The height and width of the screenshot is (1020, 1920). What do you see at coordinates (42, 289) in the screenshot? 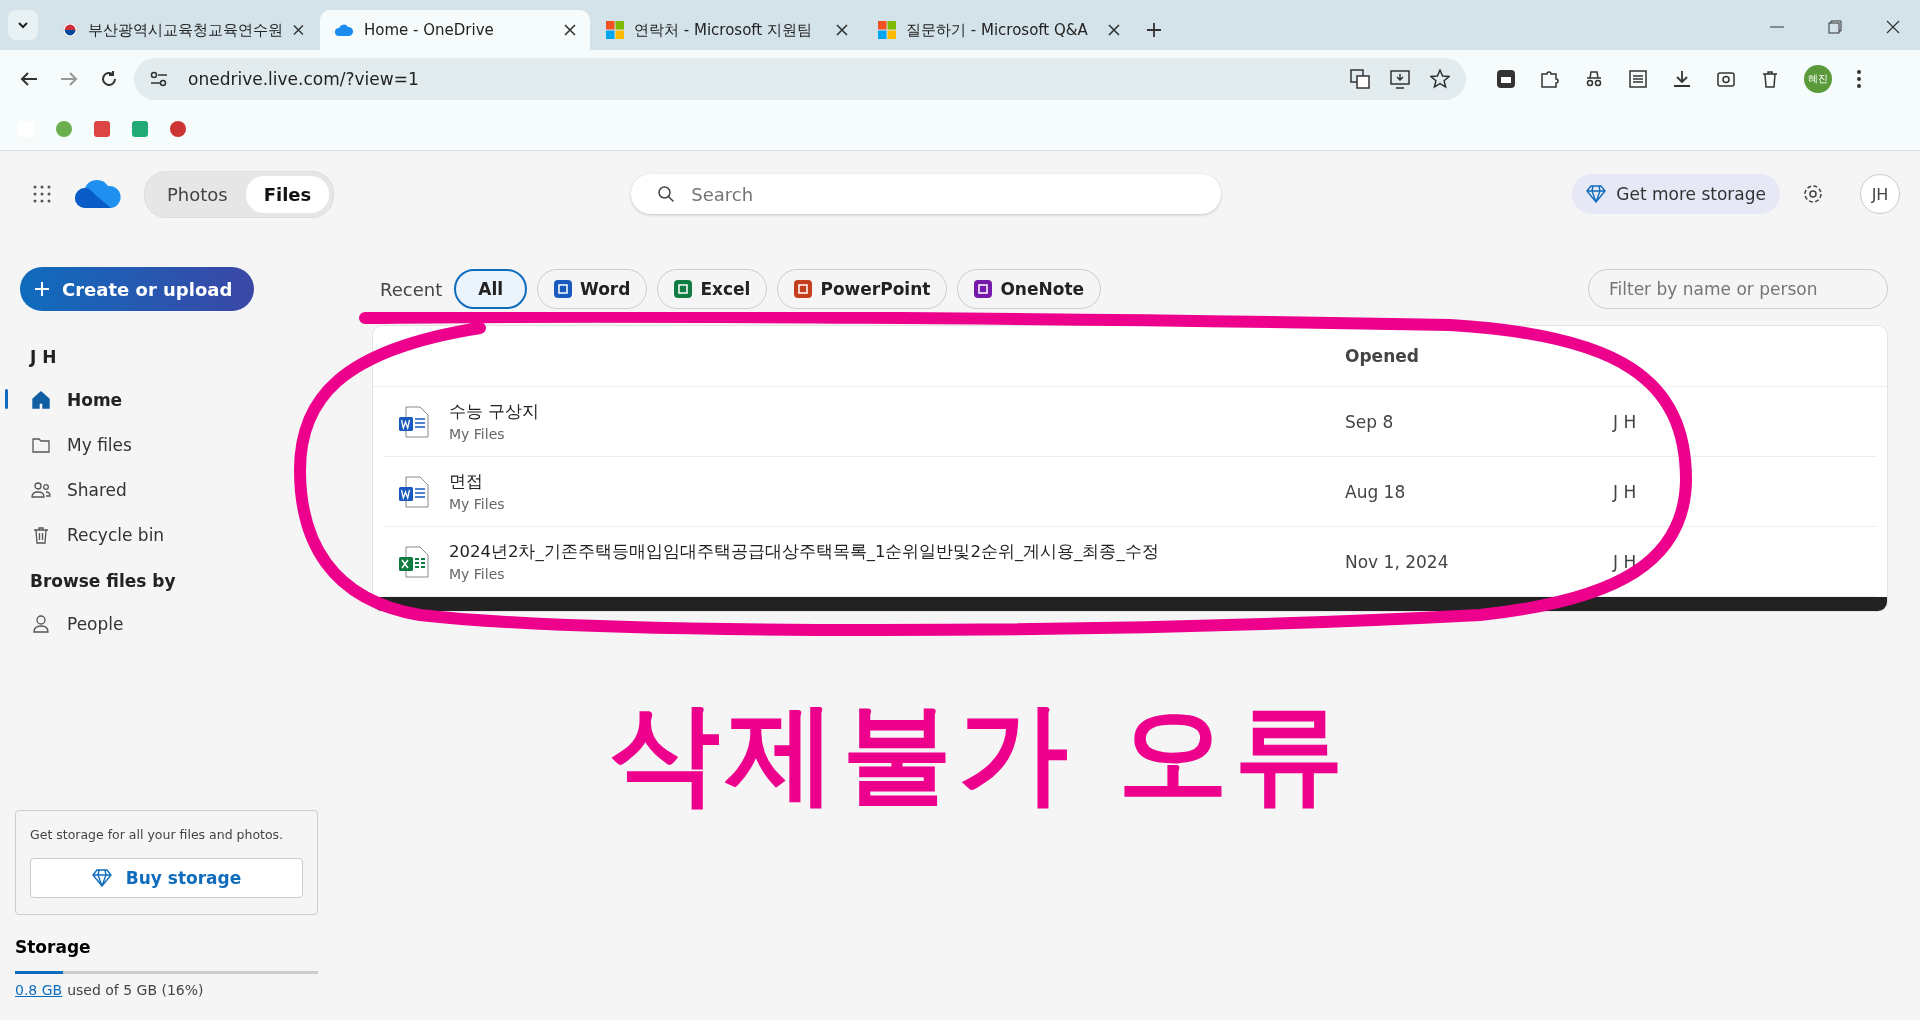
I see `plus-icon` at bounding box center [42, 289].